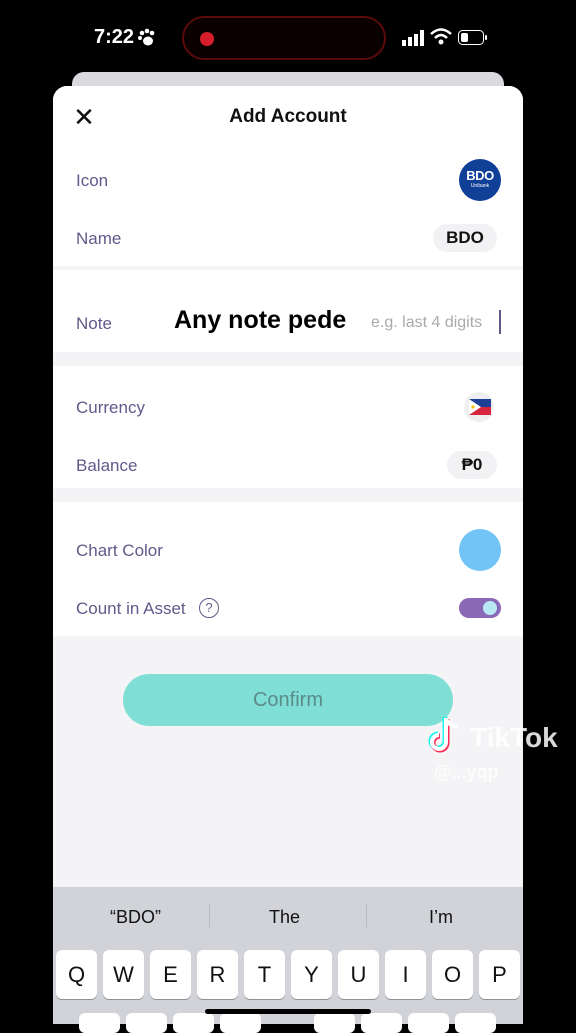 The width and height of the screenshot is (576, 1033). Describe the element at coordinates (99, 238) in the screenshot. I see `name-label: Name` at that location.